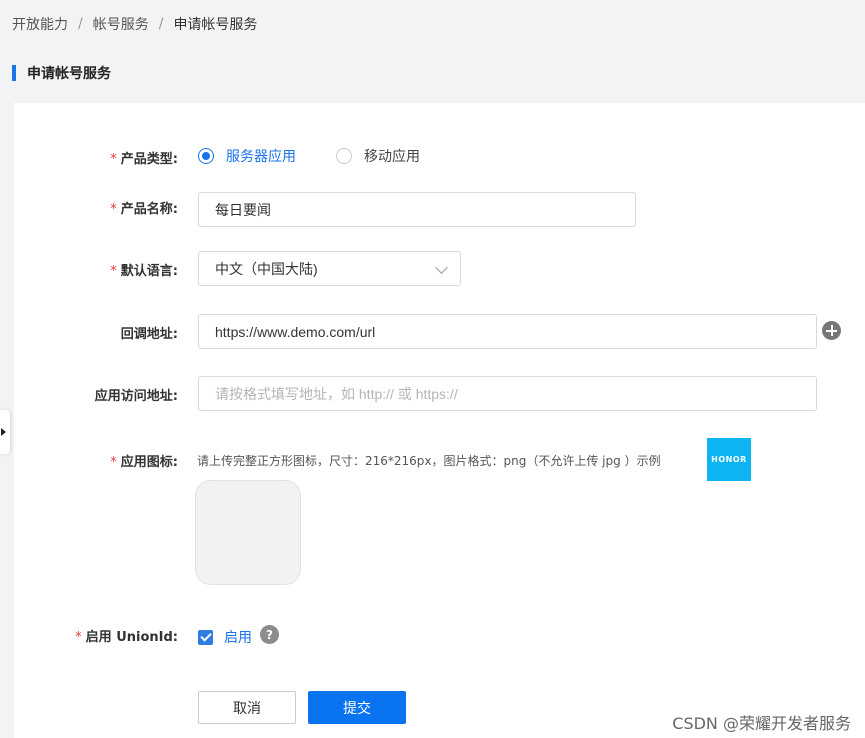 This screenshot has width=865, height=738. What do you see at coordinates (215, 25) in the screenshot?
I see `breadcrumb-apply-account-service: 申请帐号服务` at bounding box center [215, 25].